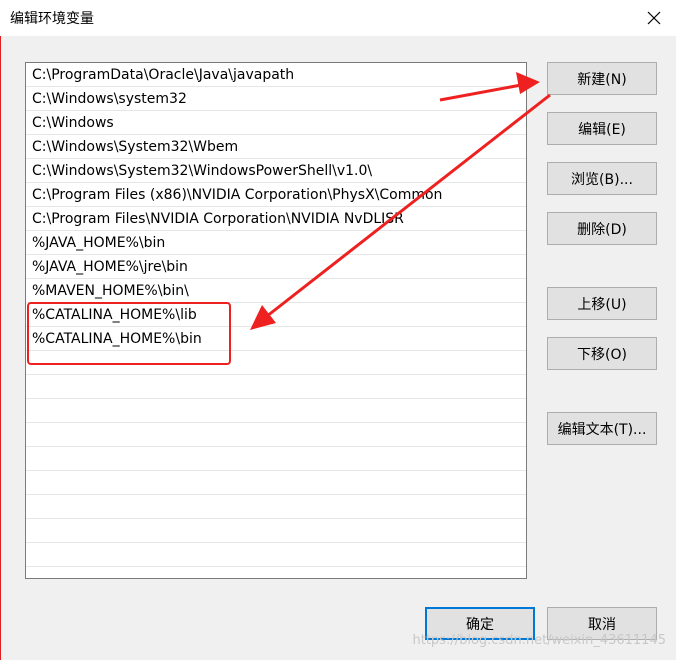 The image size is (676, 660). What do you see at coordinates (276, 123) in the screenshot?
I see `path-list-item: C:\Windows` at bounding box center [276, 123].